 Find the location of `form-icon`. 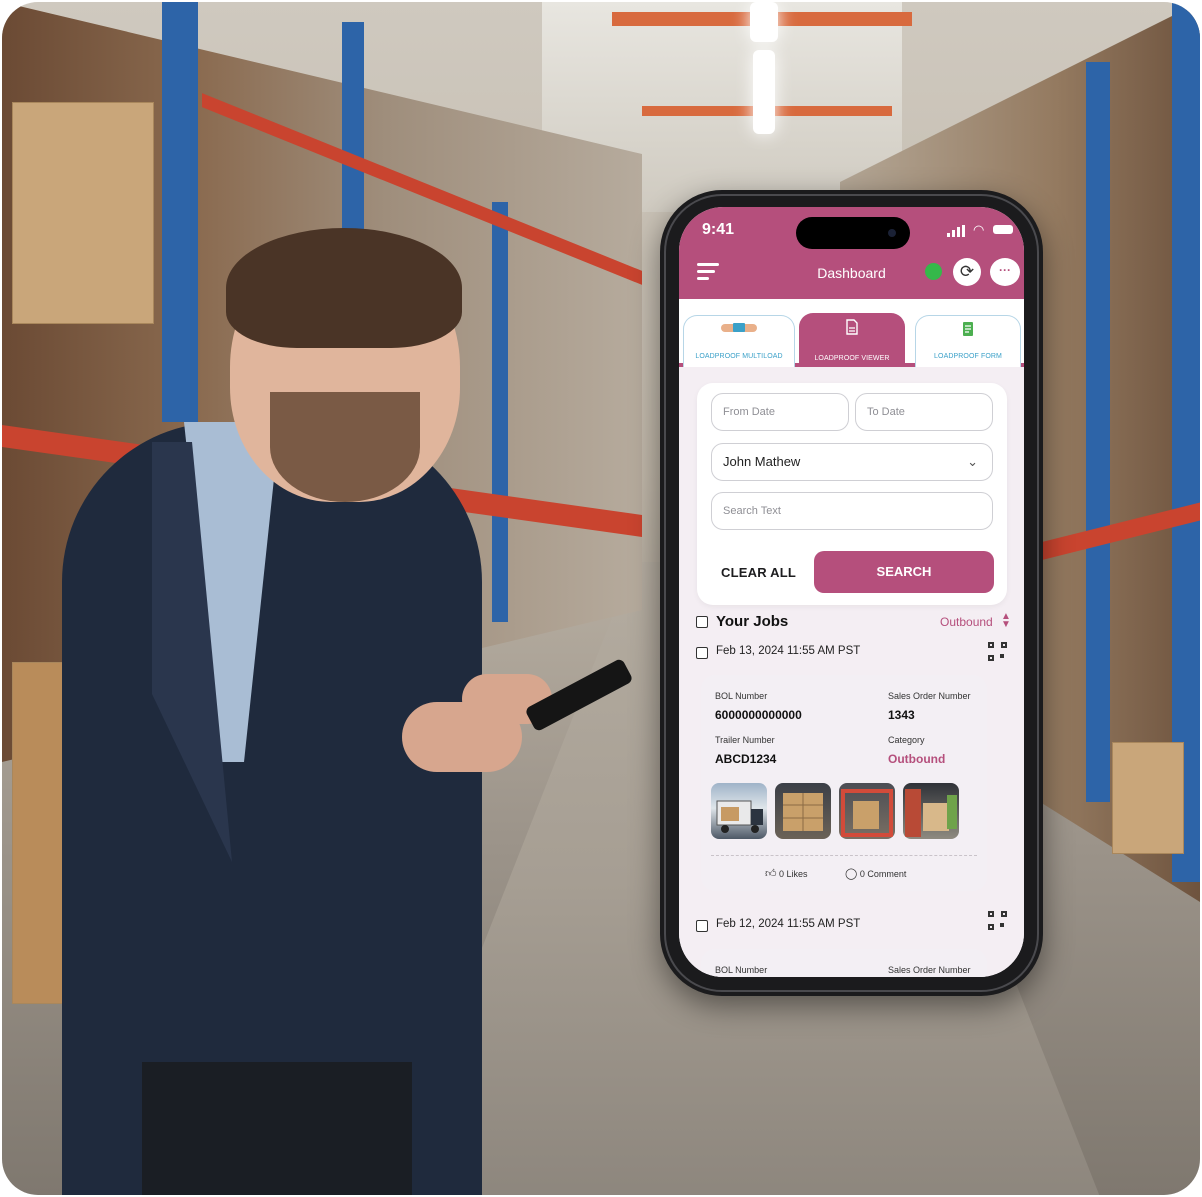

form-icon is located at coordinates (968, 330).